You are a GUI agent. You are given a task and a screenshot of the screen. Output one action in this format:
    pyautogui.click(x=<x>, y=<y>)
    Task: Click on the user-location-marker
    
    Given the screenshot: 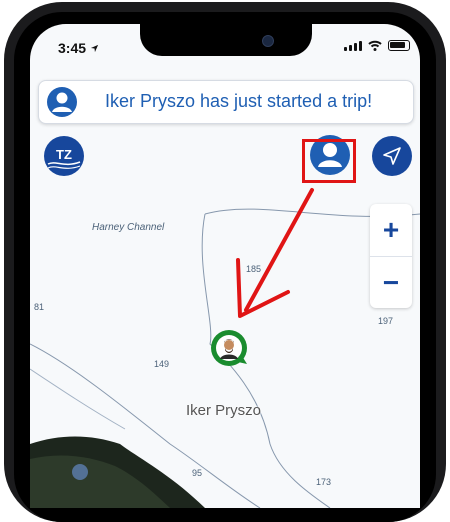 What is the action you would take?
    pyautogui.click(x=229, y=348)
    